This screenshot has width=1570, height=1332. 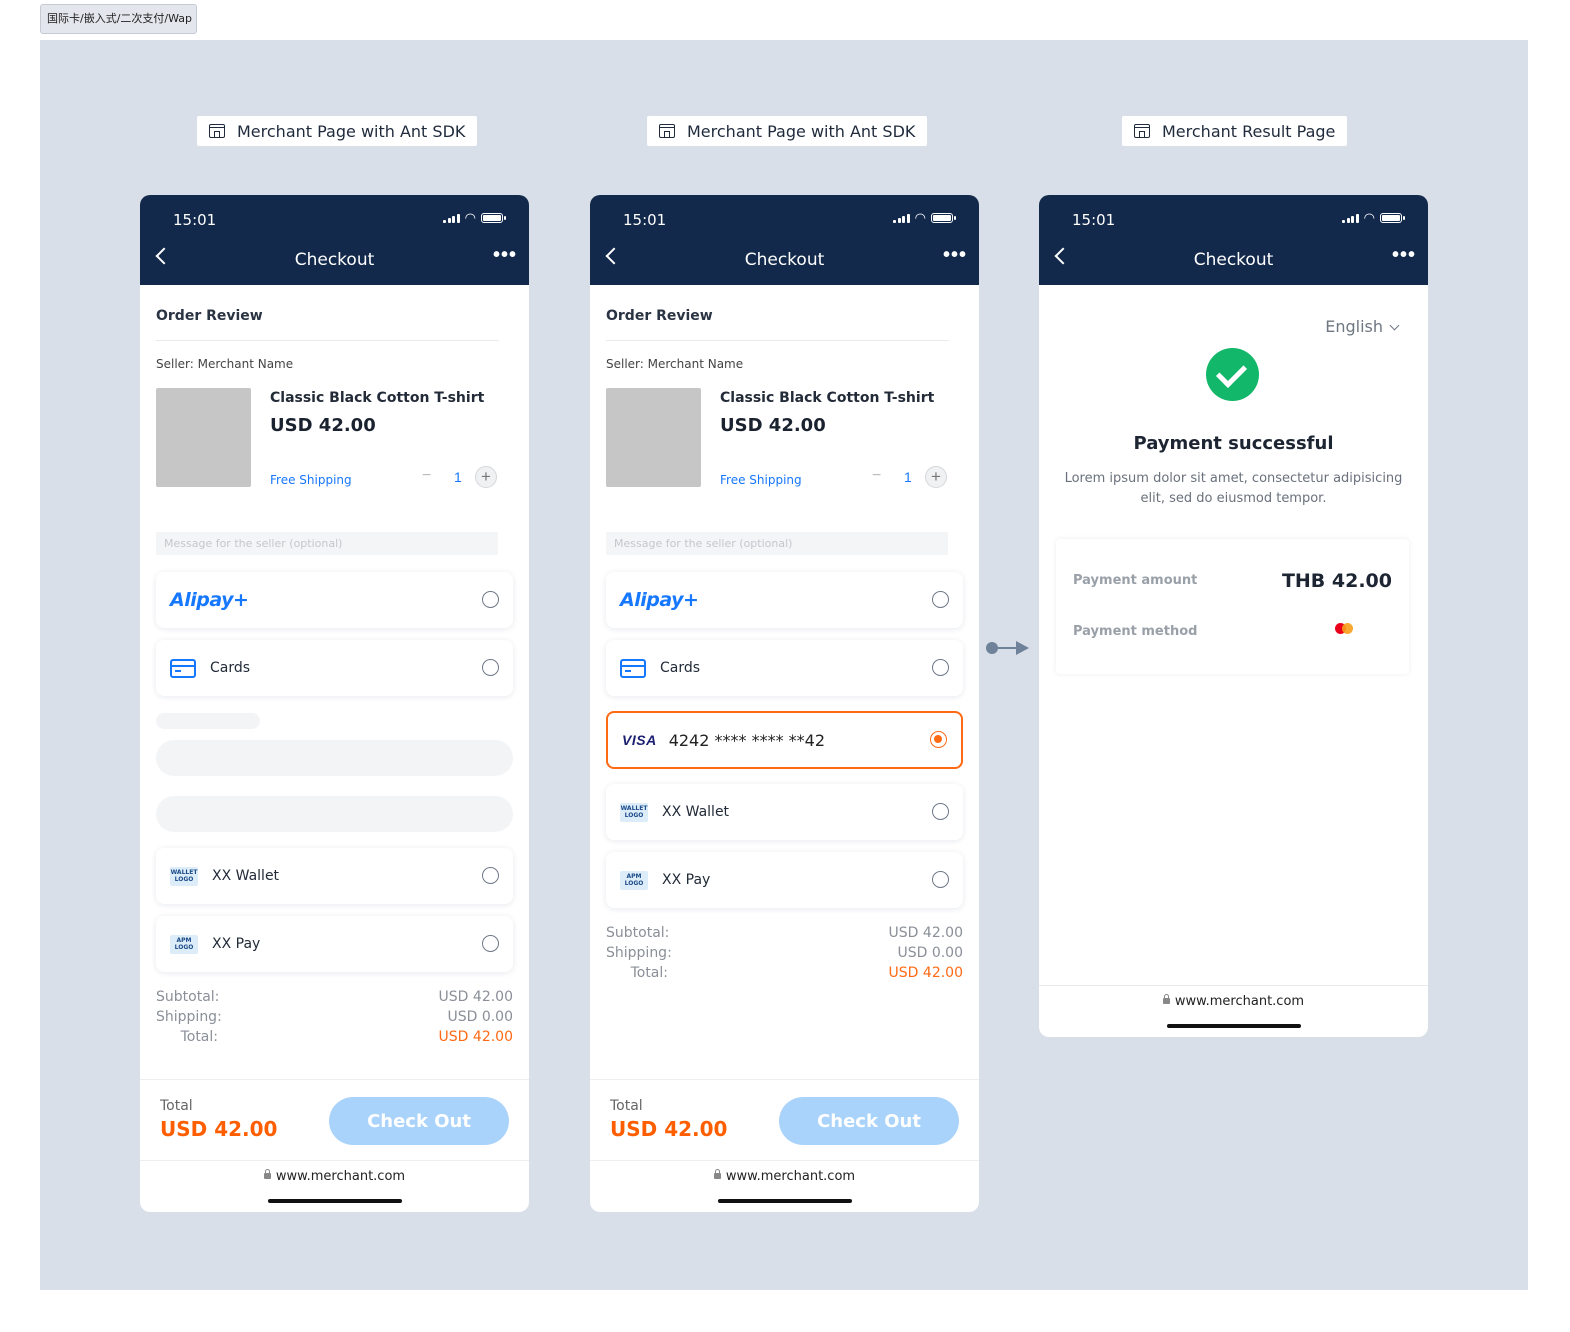 What do you see at coordinates (1233, 240) in the screenshot?
I see `phone-header: 15:01 ◠ Checkout •••` at bounding box center [1233, 240].